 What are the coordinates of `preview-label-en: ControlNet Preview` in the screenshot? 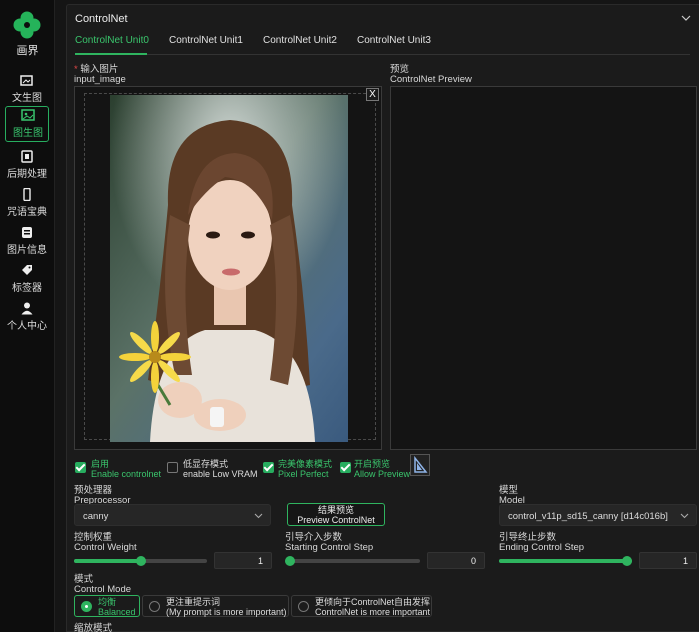 It's located at (431, 79).